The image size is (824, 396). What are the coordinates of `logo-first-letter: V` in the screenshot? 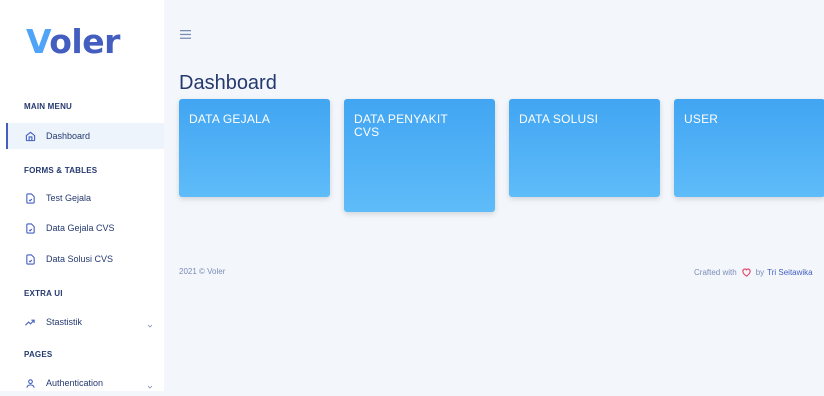 It's located at (38, 41).